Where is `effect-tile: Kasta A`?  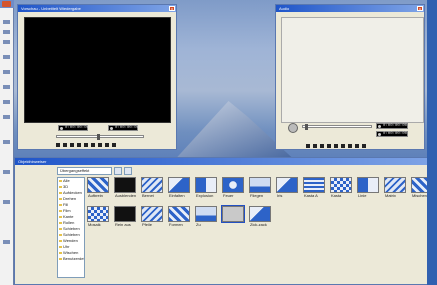
effect-tile: Kasta A is located at coordinates (314, 189).